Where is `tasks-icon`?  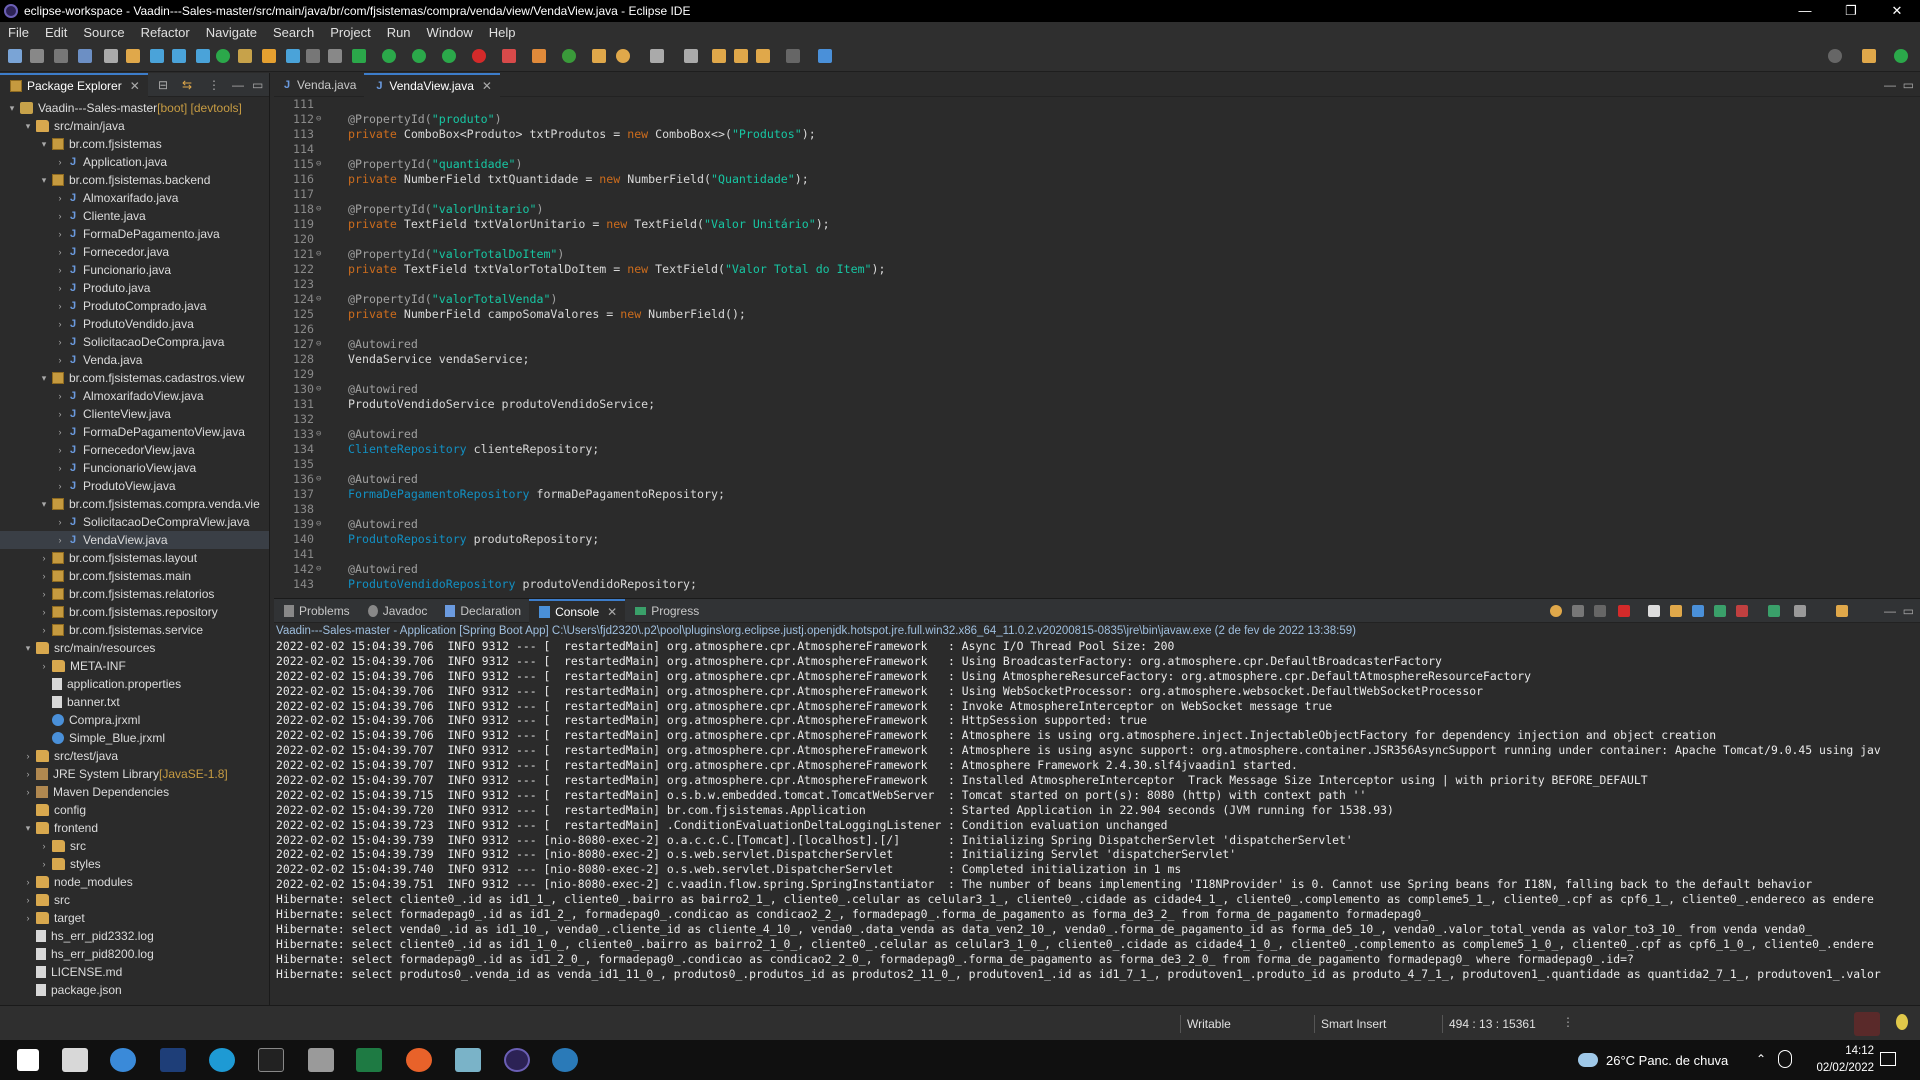 tasks-icon is located at coordinates (245, 56).